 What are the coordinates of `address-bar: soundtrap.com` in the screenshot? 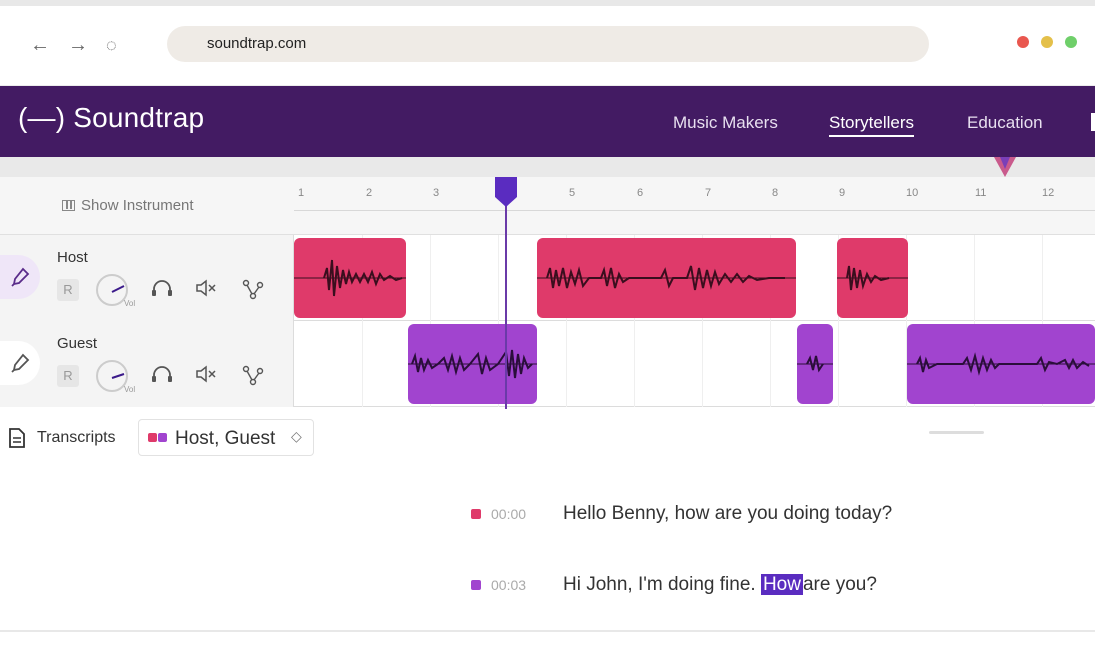 It's located at (548, 44).